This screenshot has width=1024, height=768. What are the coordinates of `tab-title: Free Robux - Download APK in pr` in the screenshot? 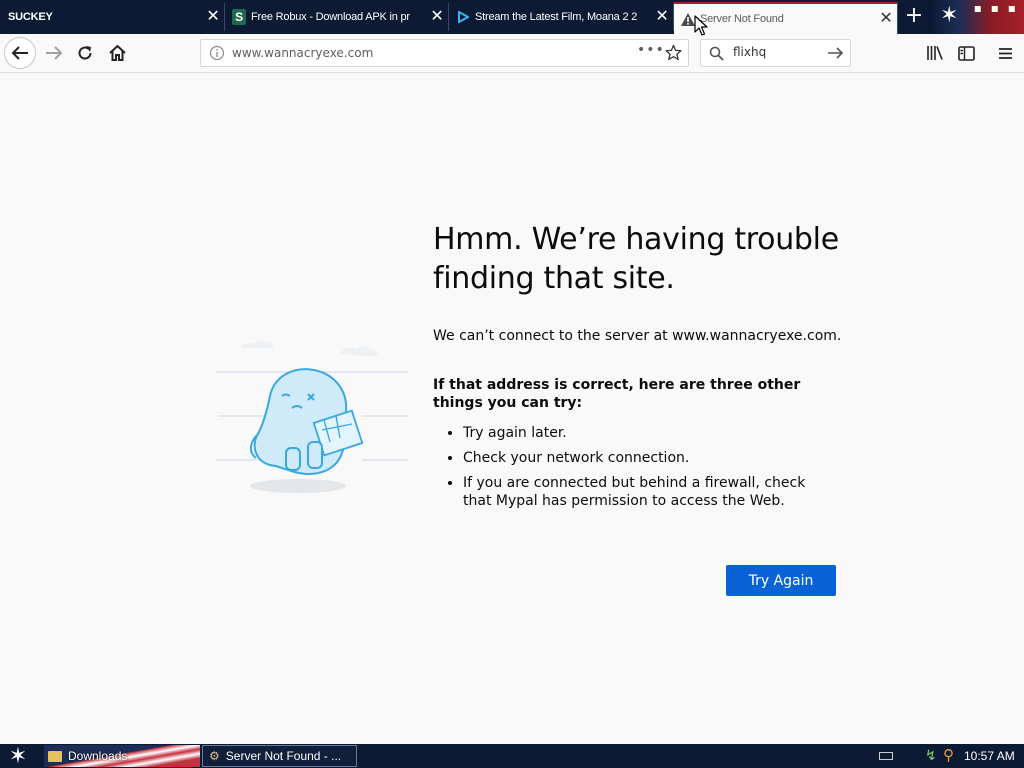 It's located at (330, 17).